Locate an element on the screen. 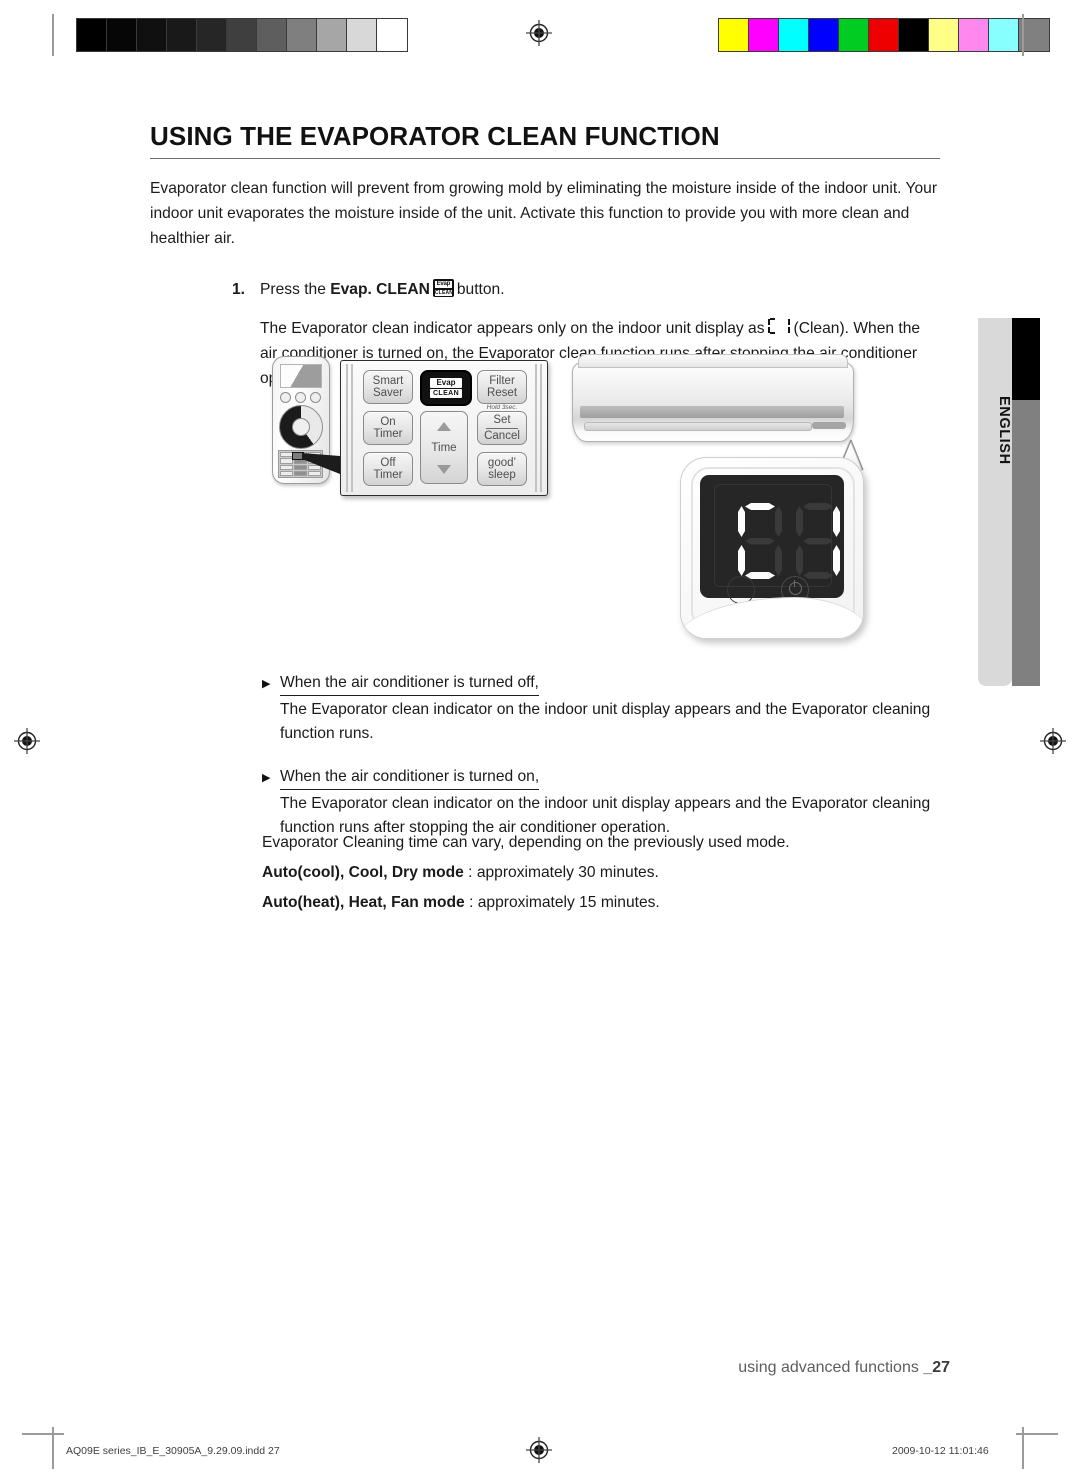 The image size is (1080, 1483). panel-edge is located at coordinates (347, 428).